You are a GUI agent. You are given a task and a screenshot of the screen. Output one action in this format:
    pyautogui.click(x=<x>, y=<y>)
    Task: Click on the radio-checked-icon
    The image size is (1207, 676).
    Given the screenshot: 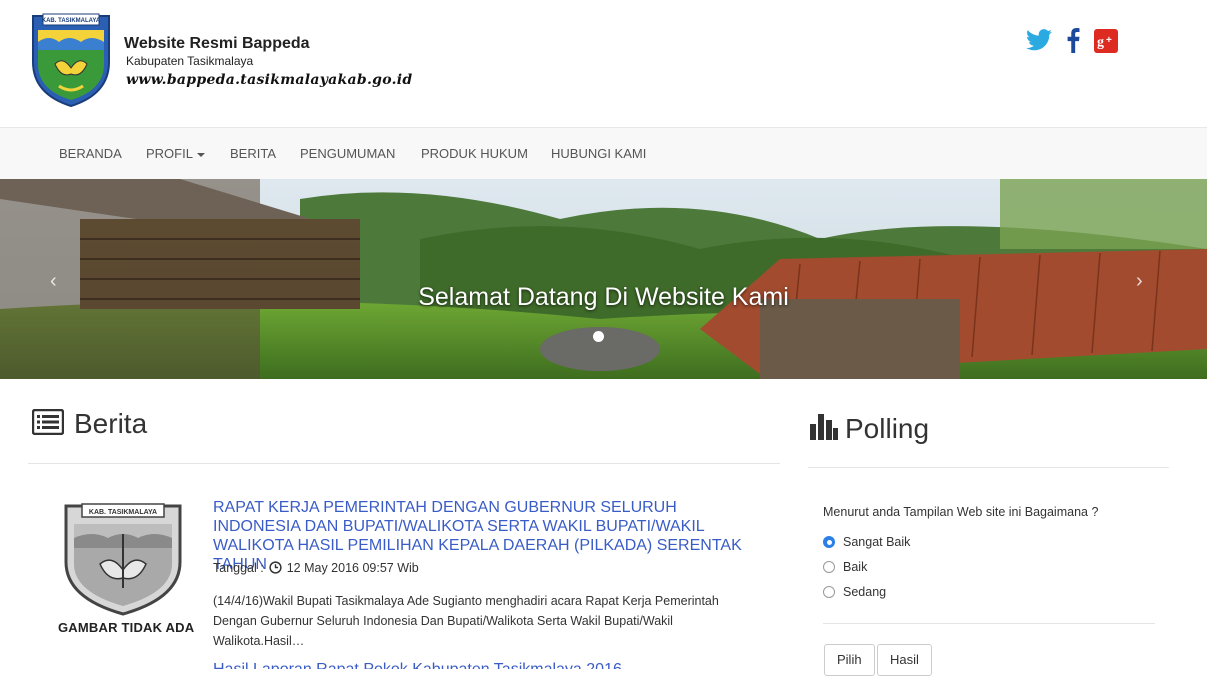 What is the action you would take?
    pyautogui.click(x=829, y=542)
    